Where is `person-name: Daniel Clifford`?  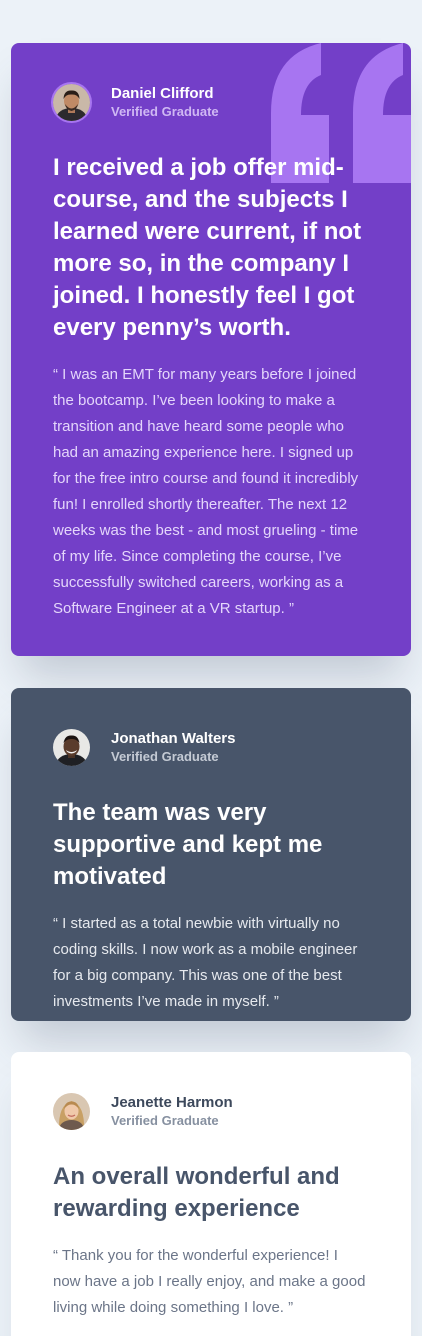 person-name: Daniel Clifford is located at coordinates (162, 93).